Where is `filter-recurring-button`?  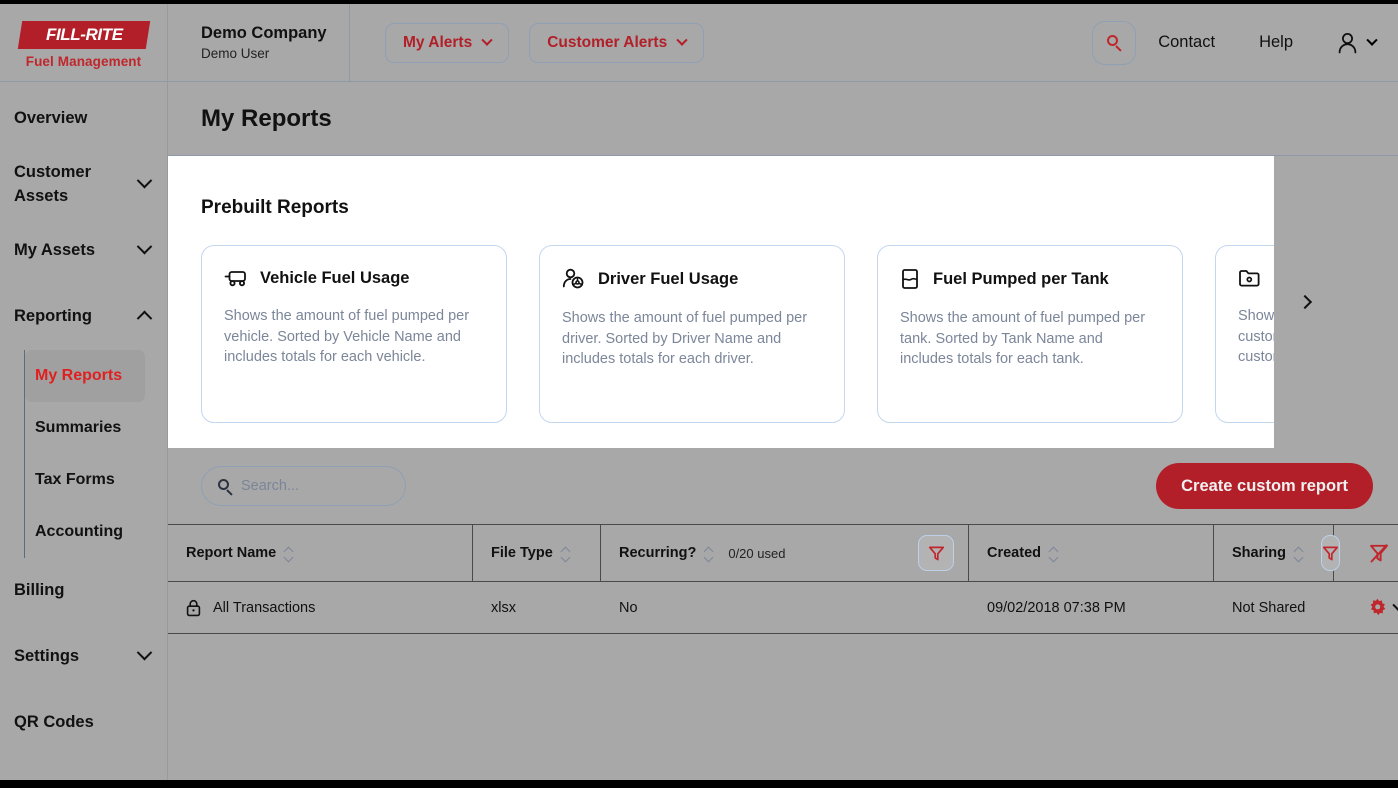 filter-recurring-button is located at coordinates (936, 553).